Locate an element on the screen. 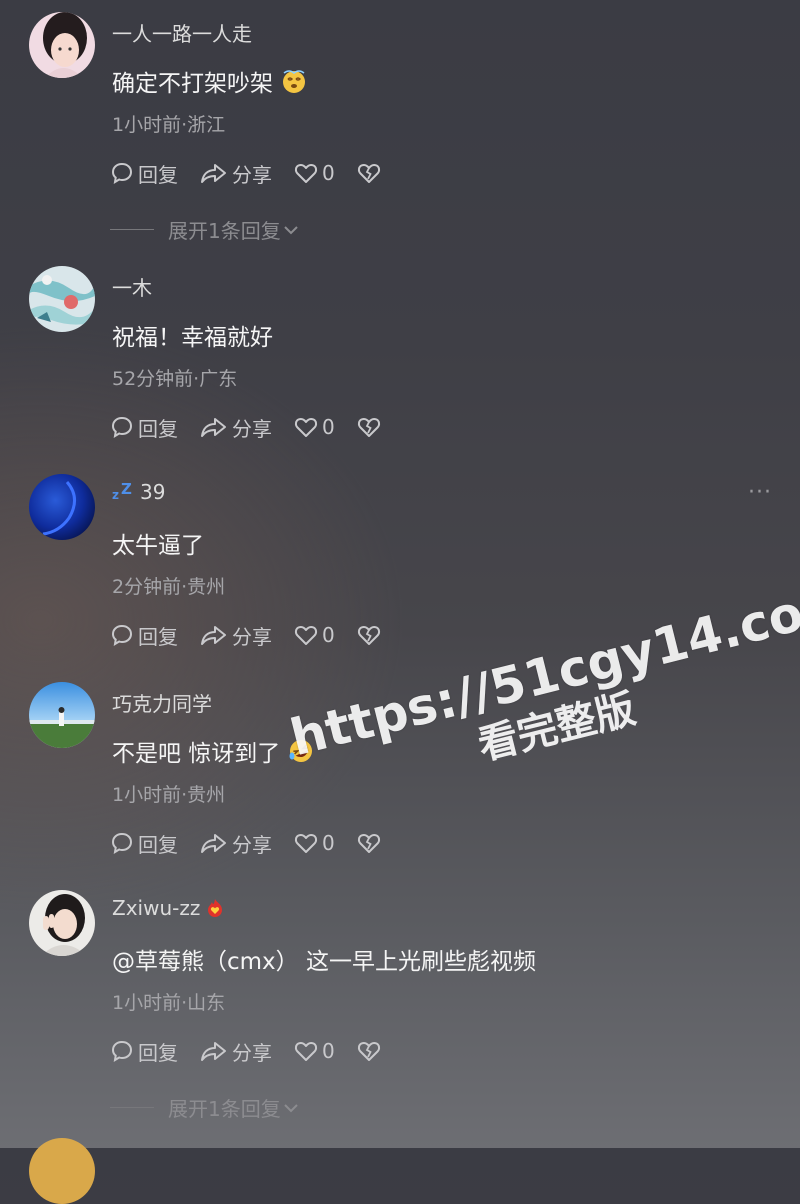 The image size is (800, 1204). svg-text: Z is located at coordinates (126, 489).